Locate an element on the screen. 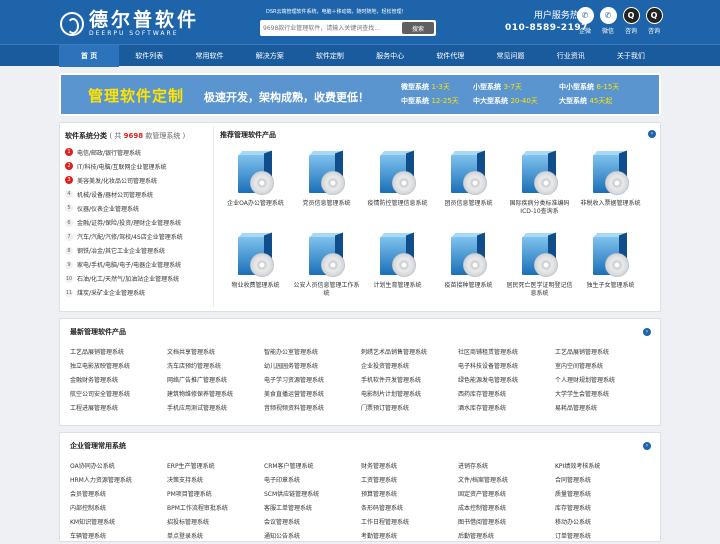  product-card: 居民死亡医学证明登记信息系统 is located at coordinates (539, 273).